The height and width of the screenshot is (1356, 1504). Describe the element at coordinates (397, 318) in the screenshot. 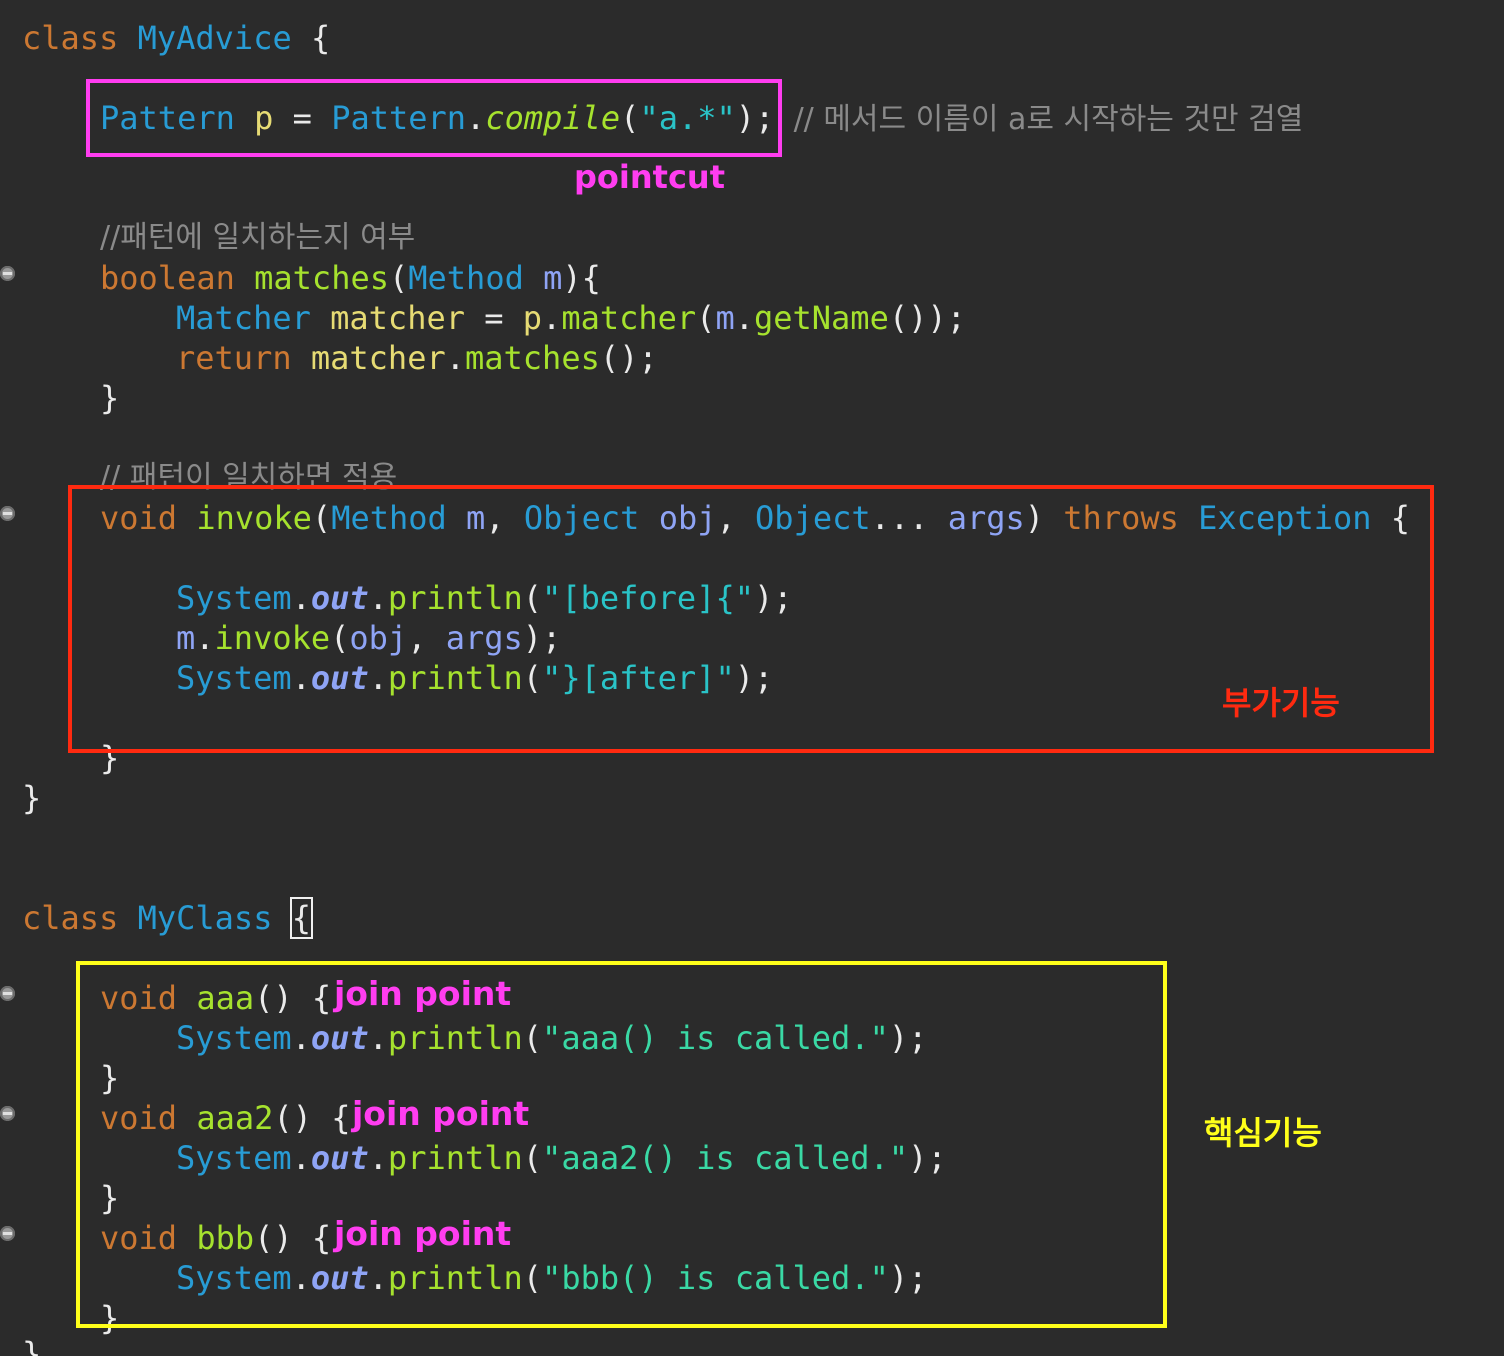

I see `variable-name: matcher` at that location.